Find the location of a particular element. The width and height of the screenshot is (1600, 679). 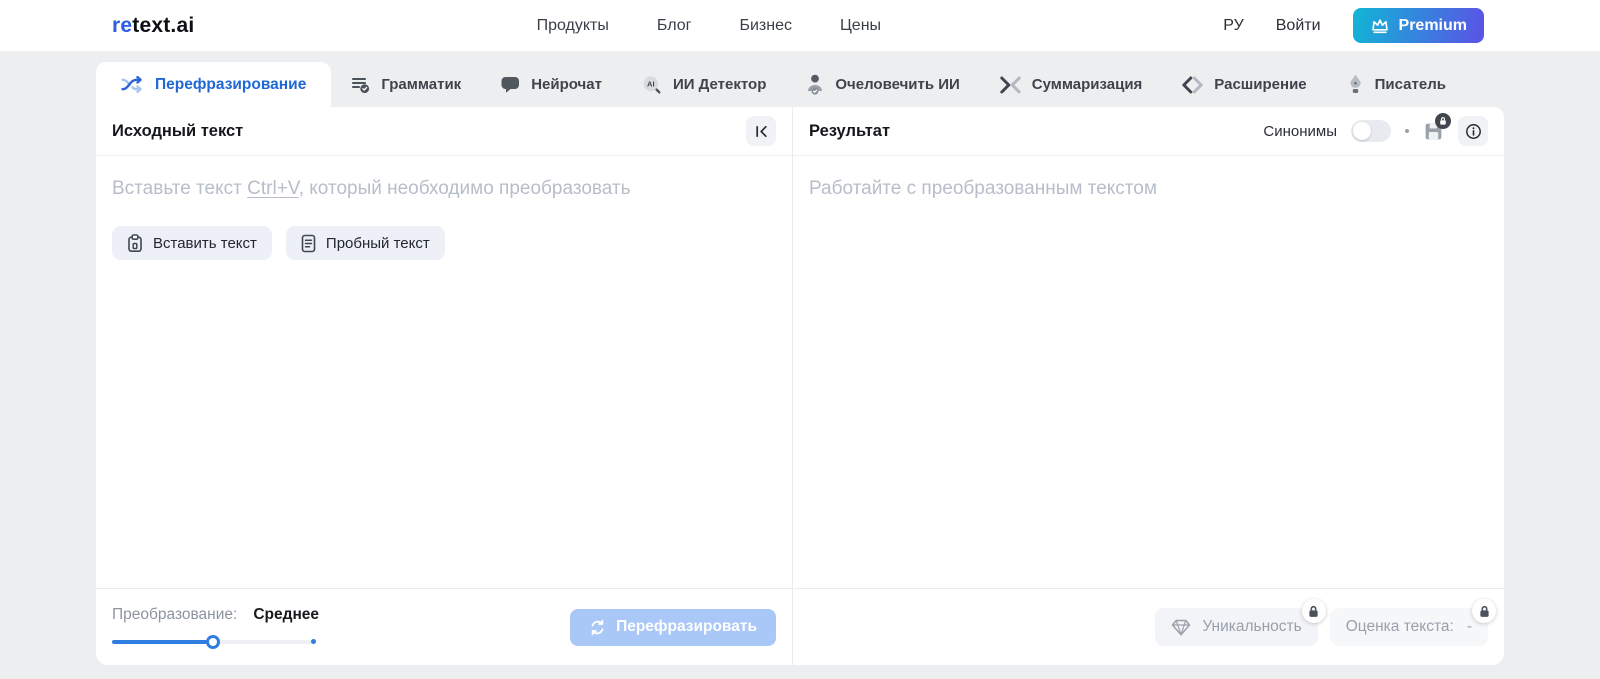

tab-label: Перефразирование is located at coordinates (231, 84).